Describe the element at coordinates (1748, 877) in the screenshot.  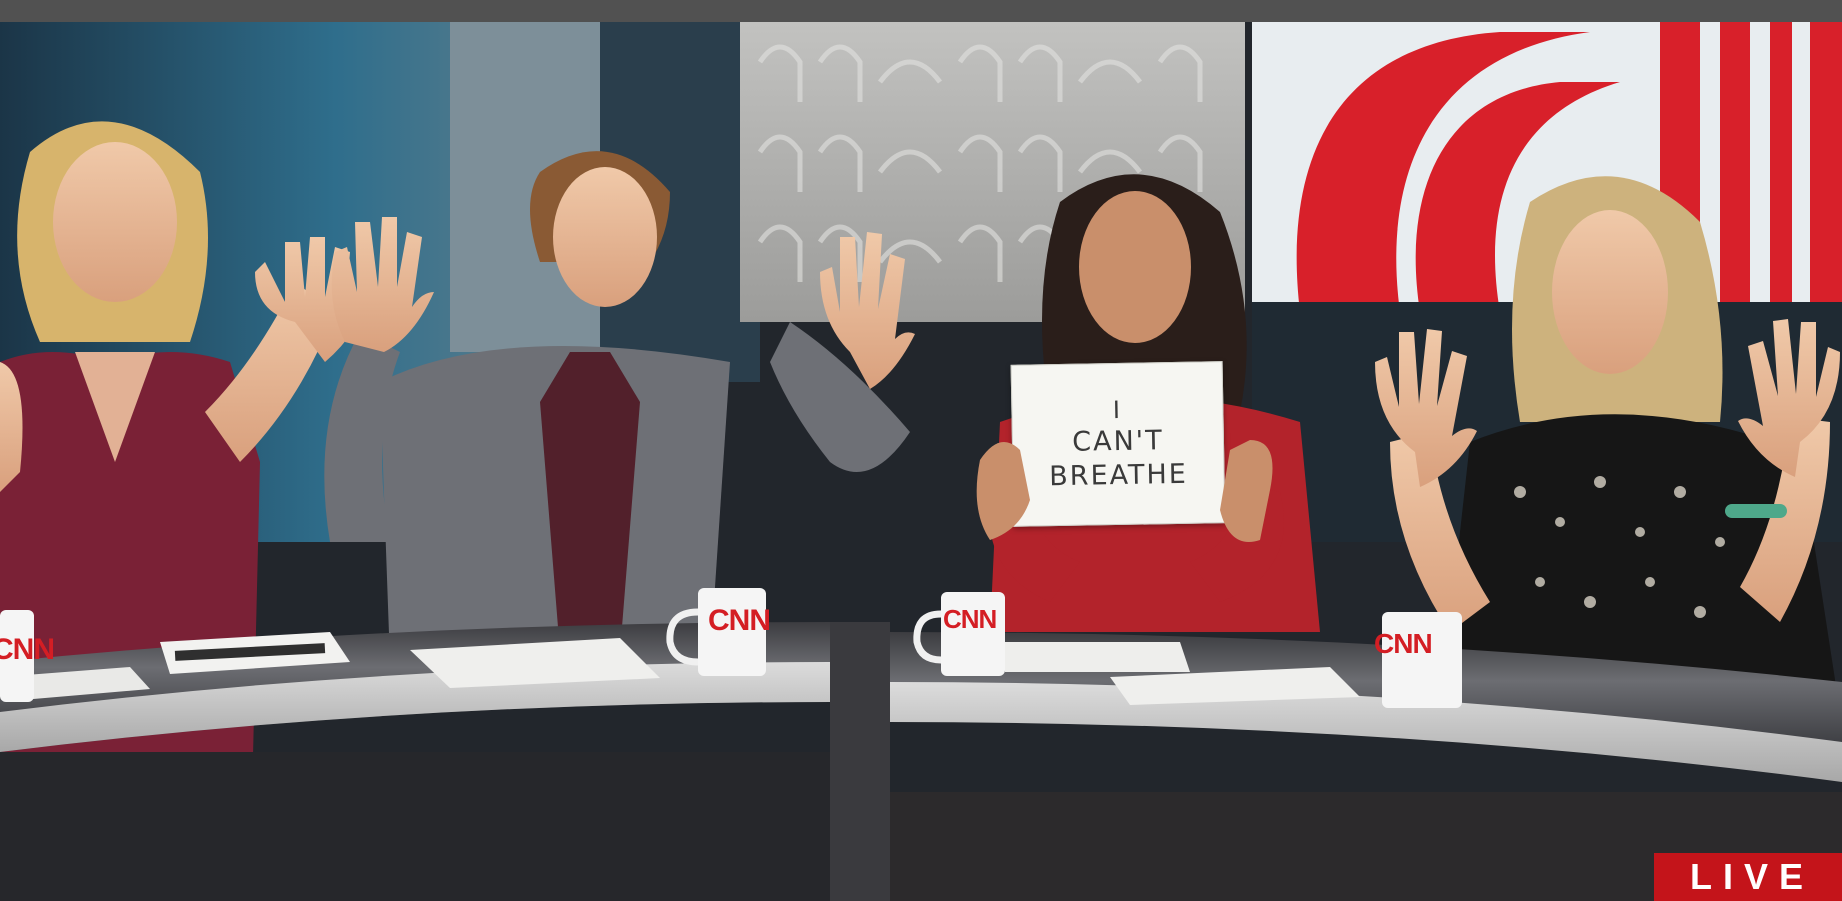
I see `live-badge: LIVE` at that location.